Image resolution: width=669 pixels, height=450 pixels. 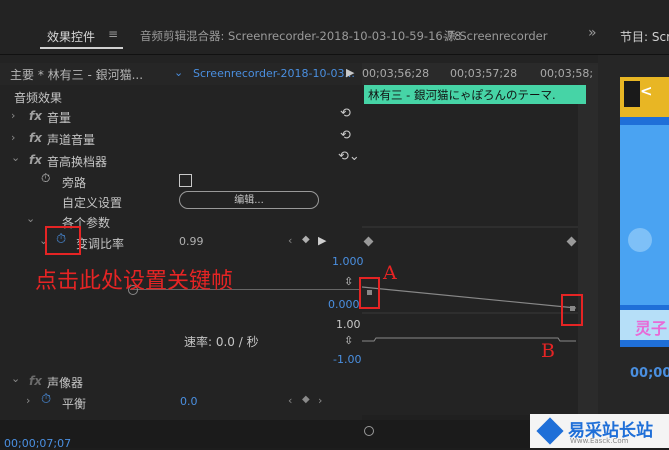 What do you see at coordinates (649, 373) in the screenshot?
I see `program-timecode: 00;00;` at bounding box center [649, 373].